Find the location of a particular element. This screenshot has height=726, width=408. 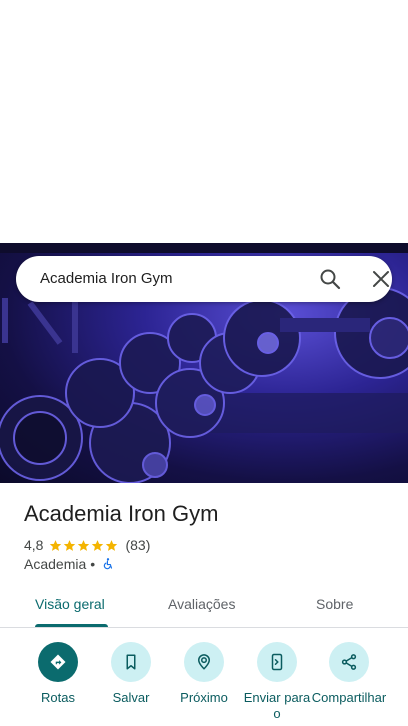

tab-reviews: Avaliações is located at coordinates (201, 604).